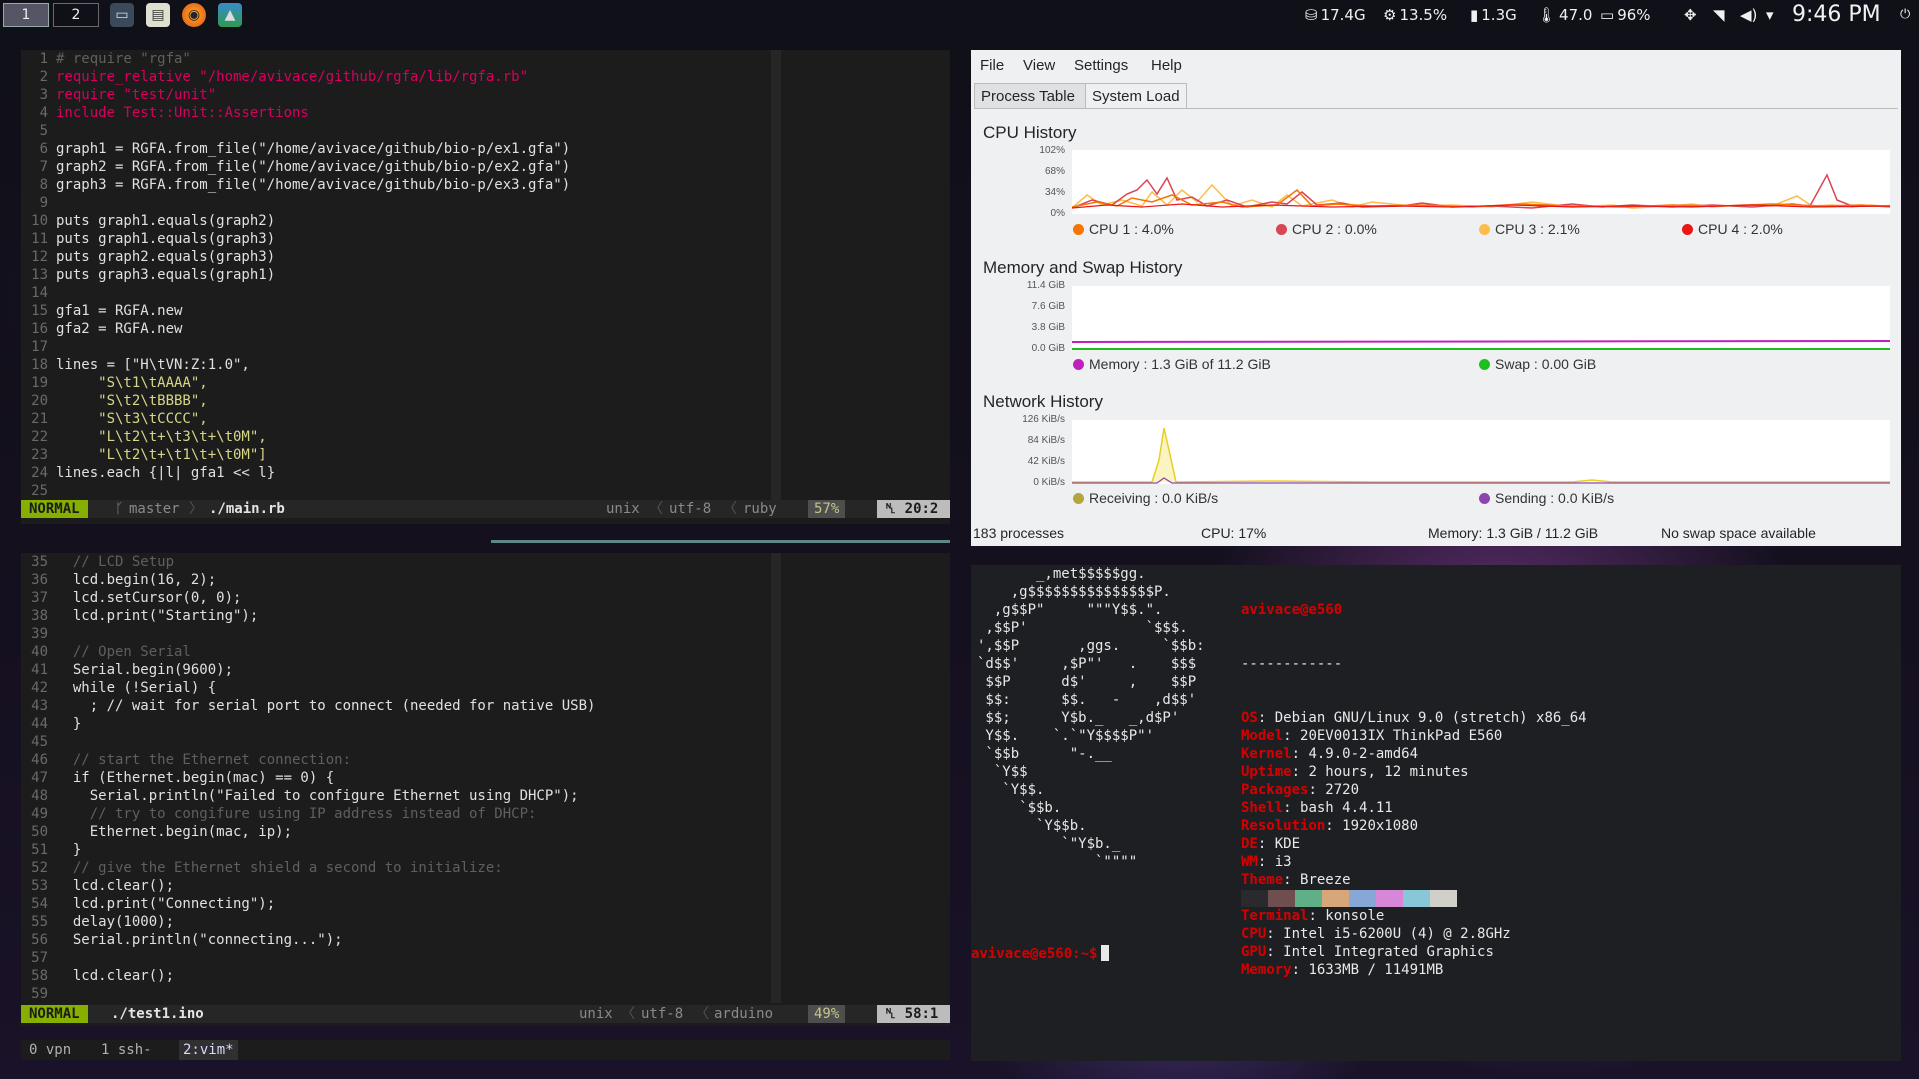 This screenshot has width=1919, height=1079. Describe the element at coordinates (1266, 718) in the screenshot. I see `info-colon: :` at that location.